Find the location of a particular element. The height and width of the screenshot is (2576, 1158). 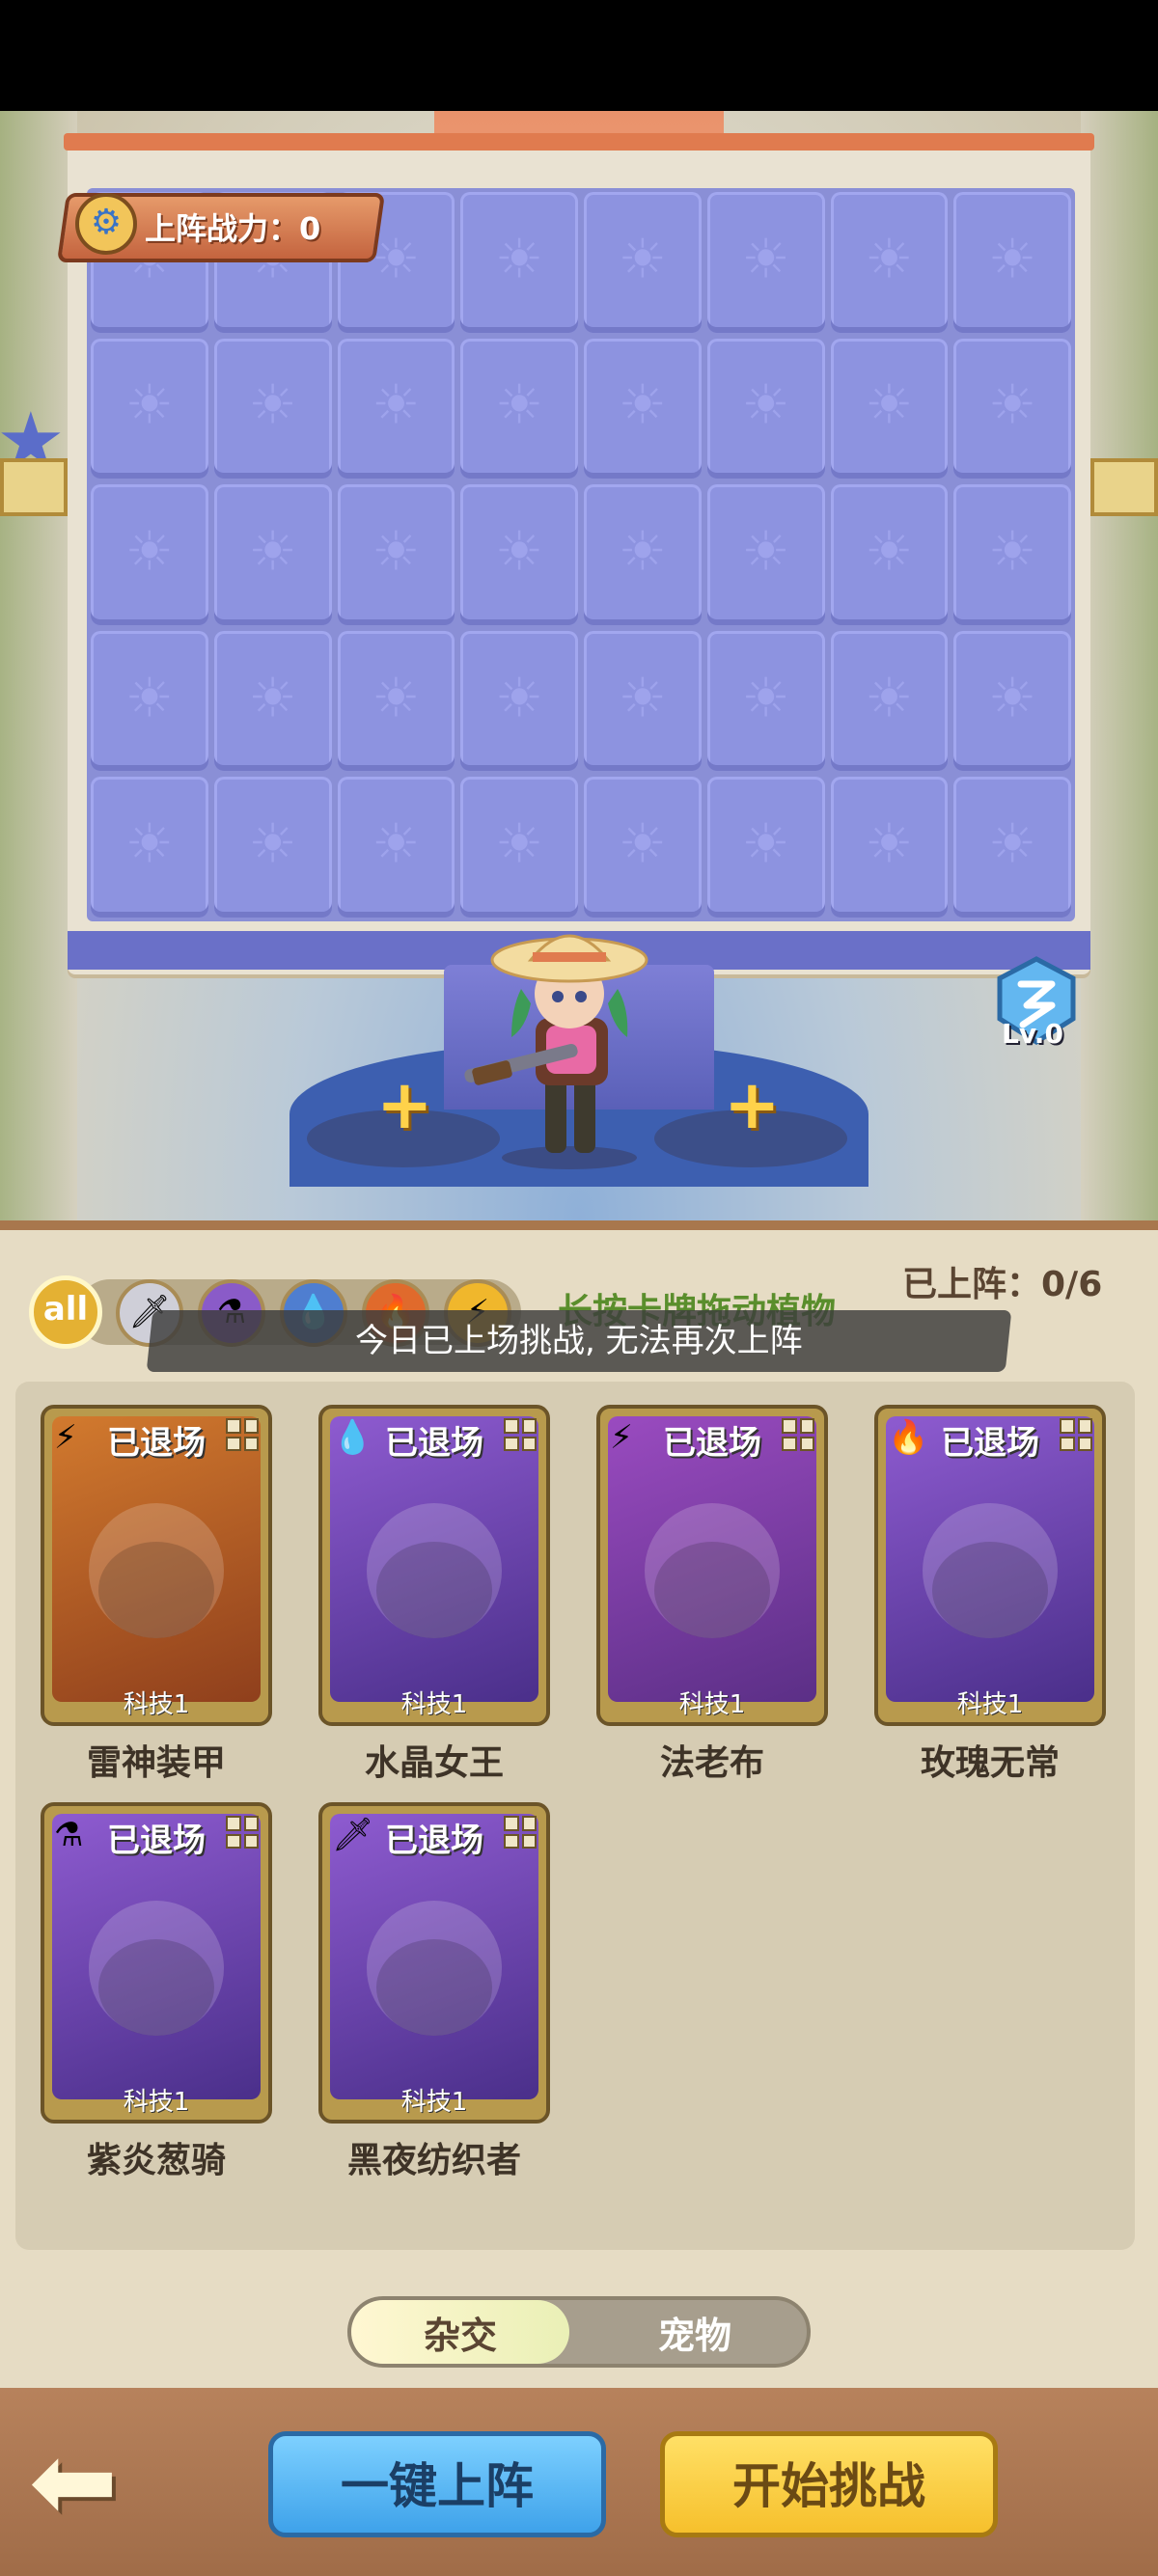

plant-card: 💧 已退场 科技1 水晶女王 is located at coordinates (434, 1594).